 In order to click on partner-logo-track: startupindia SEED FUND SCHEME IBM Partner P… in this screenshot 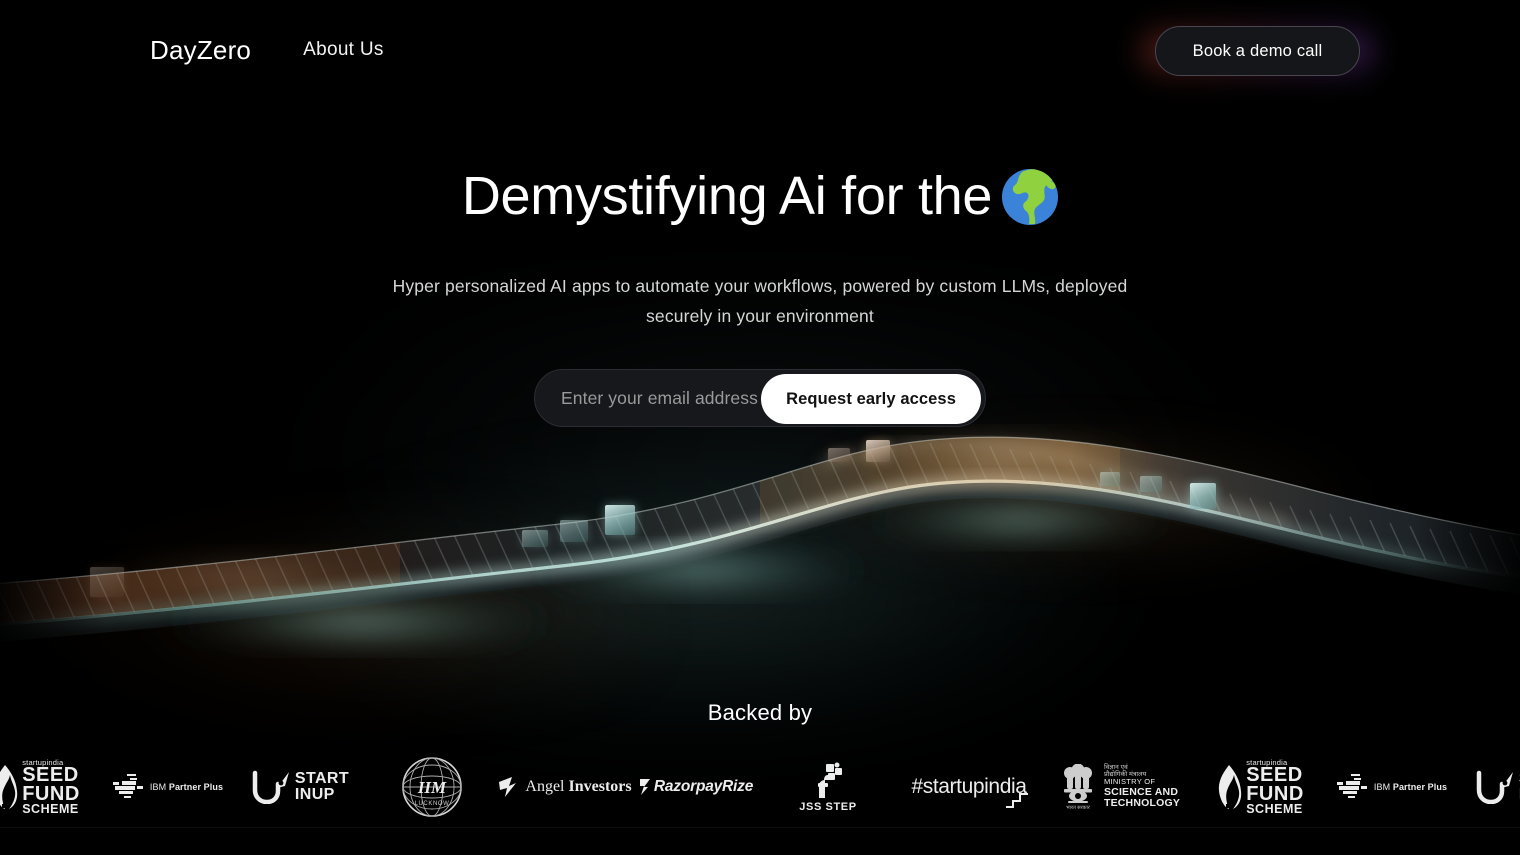, I will do `click(760, 787)`.